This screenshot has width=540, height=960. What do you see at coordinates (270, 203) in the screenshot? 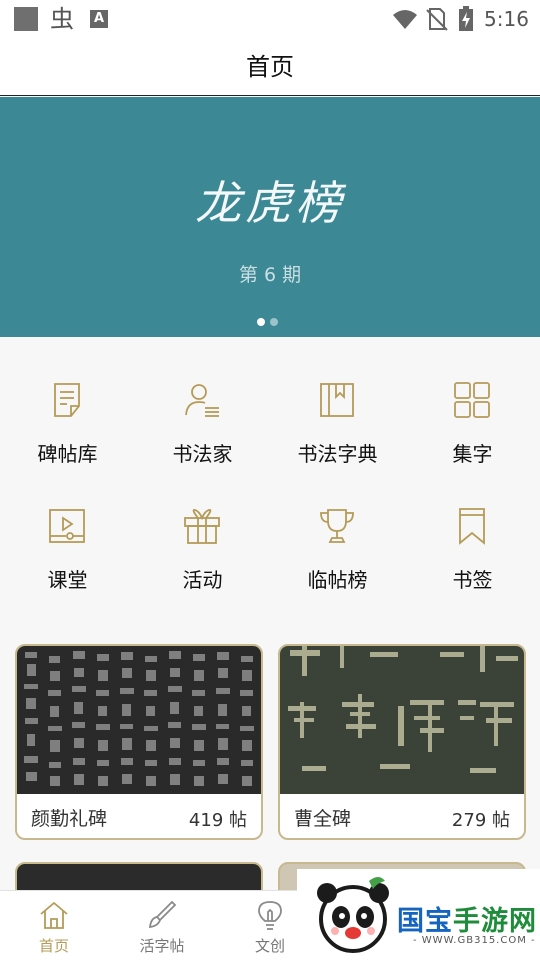
I see `banner-title: 龙虎榜` at bounding box center [270, 203].